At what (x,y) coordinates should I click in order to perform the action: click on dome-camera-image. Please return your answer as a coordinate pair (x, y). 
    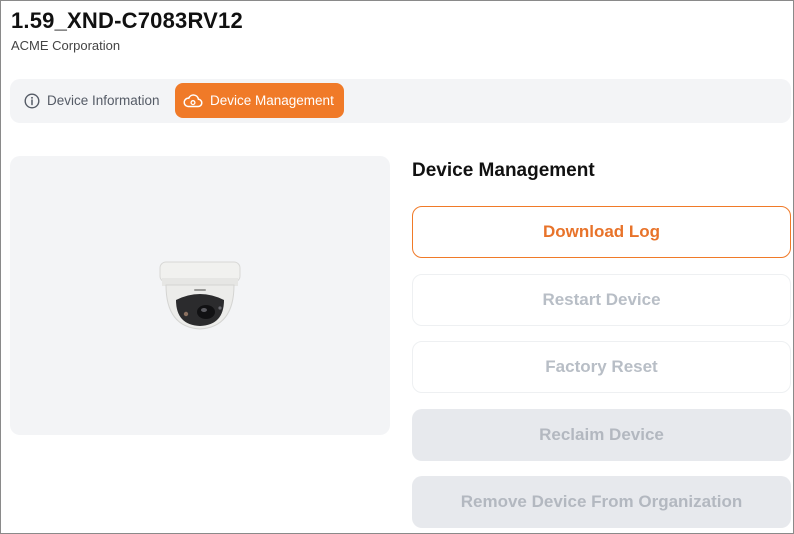
    Looking at the image, I should click on (200, 295).